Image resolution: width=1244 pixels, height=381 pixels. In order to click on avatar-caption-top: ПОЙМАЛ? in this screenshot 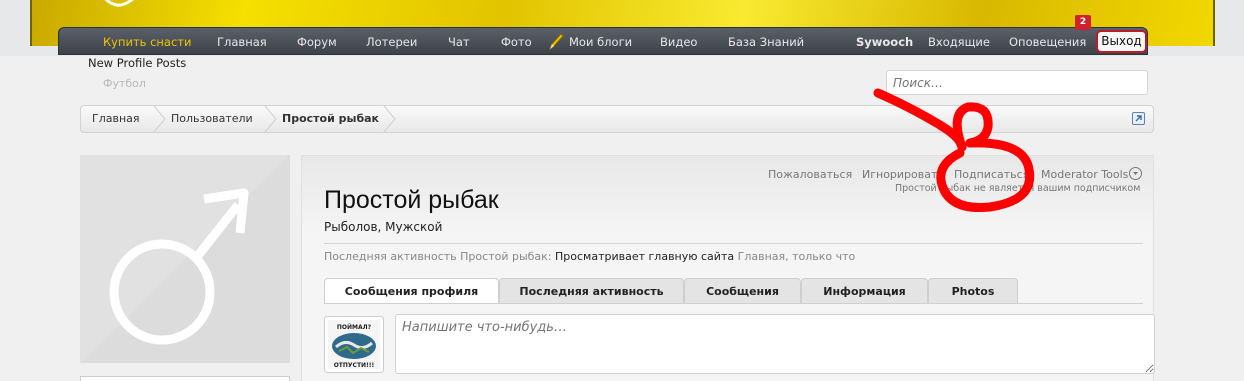, I will do `click(354, 327)`.